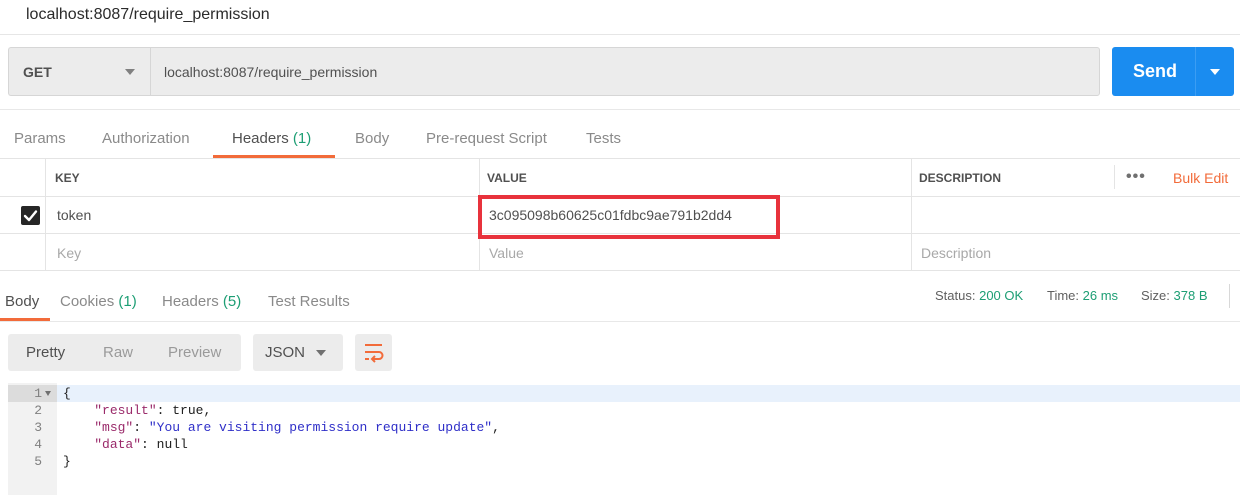  I want to click on tab-tests: Tests, so click(603, 138).